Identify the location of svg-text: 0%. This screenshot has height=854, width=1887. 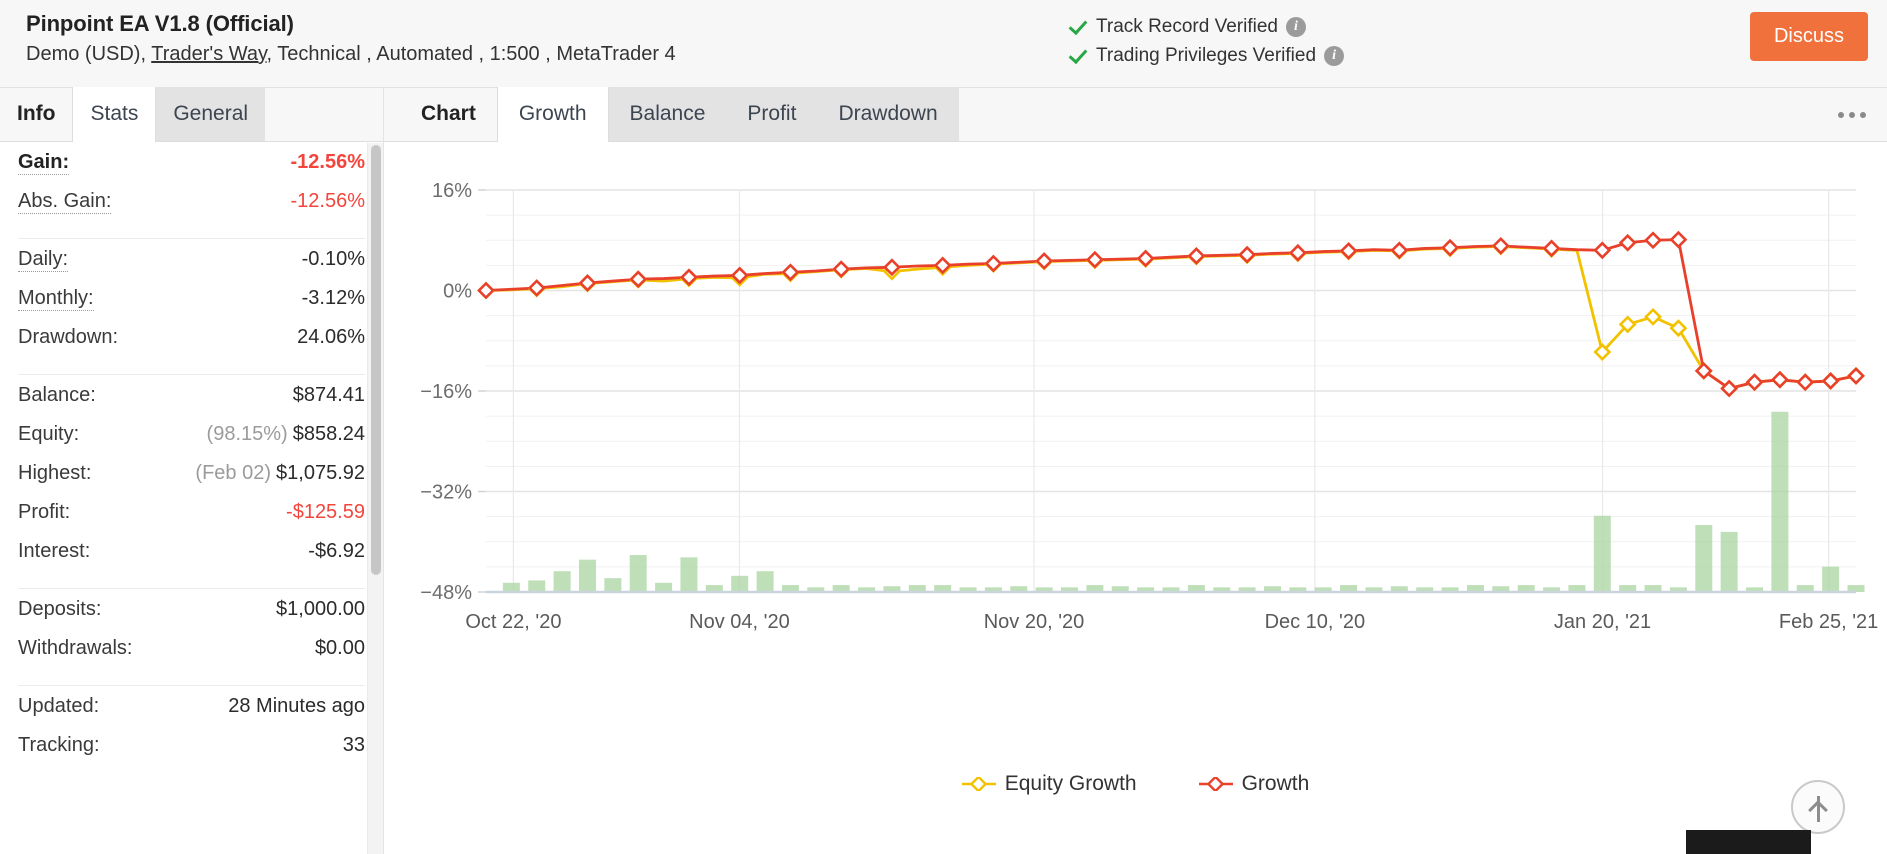
(457, 292).